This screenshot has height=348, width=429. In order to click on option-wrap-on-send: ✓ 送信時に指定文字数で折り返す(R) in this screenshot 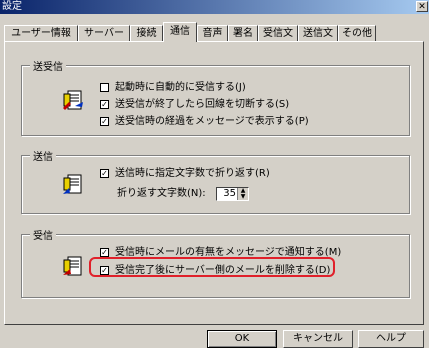, I will do `click(185, 174)`.